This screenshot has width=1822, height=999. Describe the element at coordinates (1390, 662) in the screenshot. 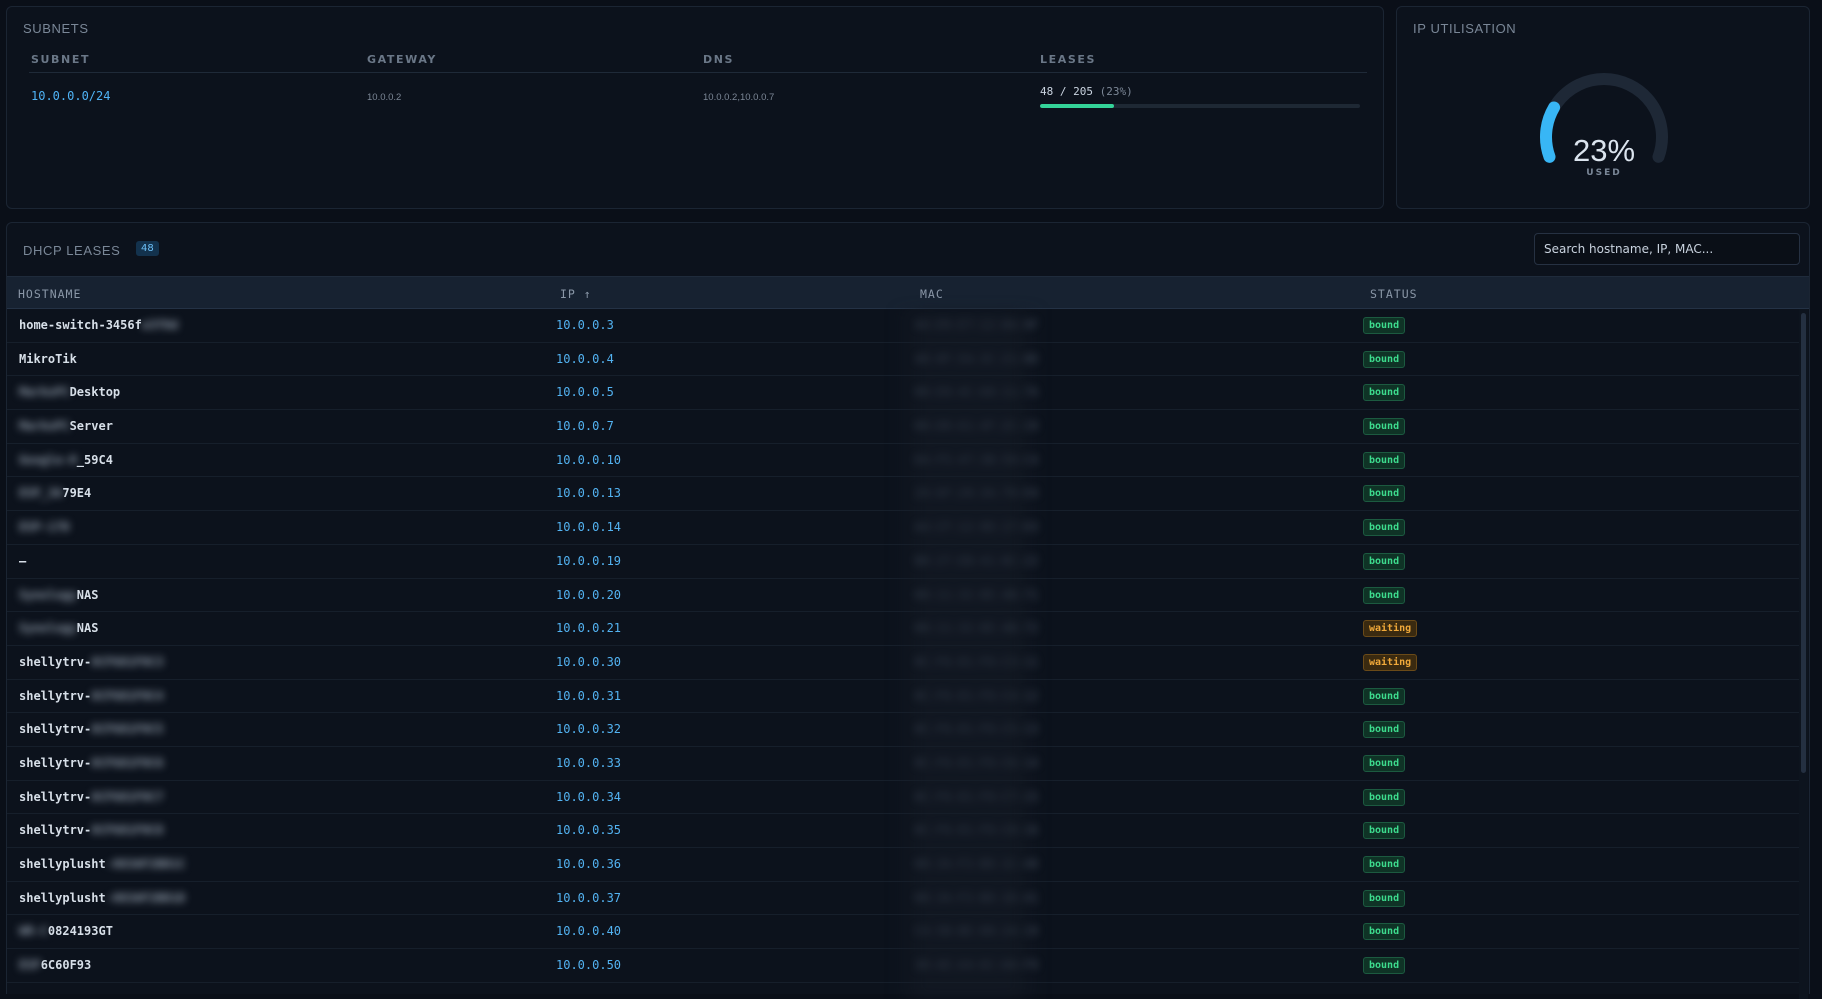

I see `status-cell: waiting` at that location.